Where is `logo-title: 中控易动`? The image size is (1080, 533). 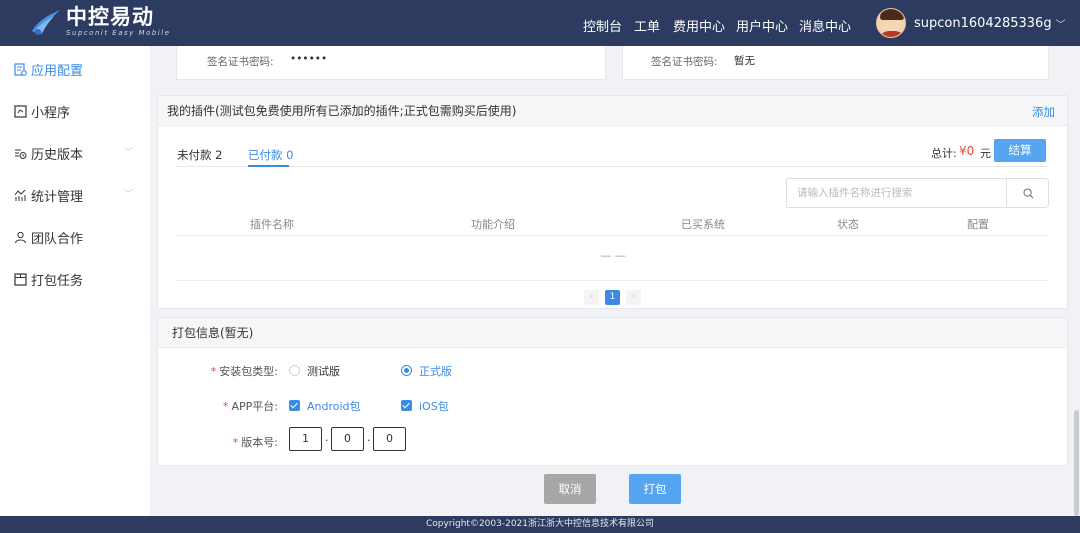 logo-title: 中控易动 is located at coordinates (110, 17).